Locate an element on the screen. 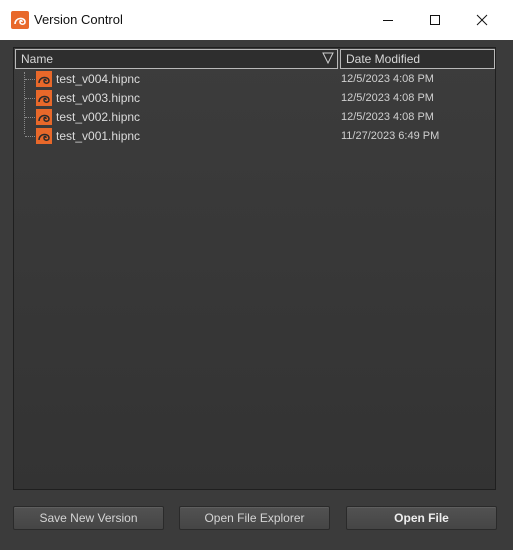 The width and height of the screenshot is (513, 550). window-title: Version Control is located at coordinates (78, 19).